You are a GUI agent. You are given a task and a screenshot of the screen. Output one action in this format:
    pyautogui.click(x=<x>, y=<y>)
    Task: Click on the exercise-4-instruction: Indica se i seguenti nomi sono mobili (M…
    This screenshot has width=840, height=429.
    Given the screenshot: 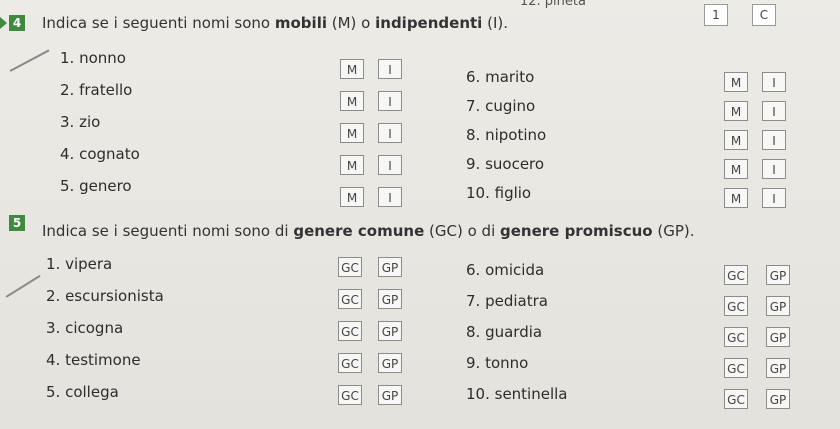 What is the action you would take?
    pyautogui.click(x=275, y=23)
    